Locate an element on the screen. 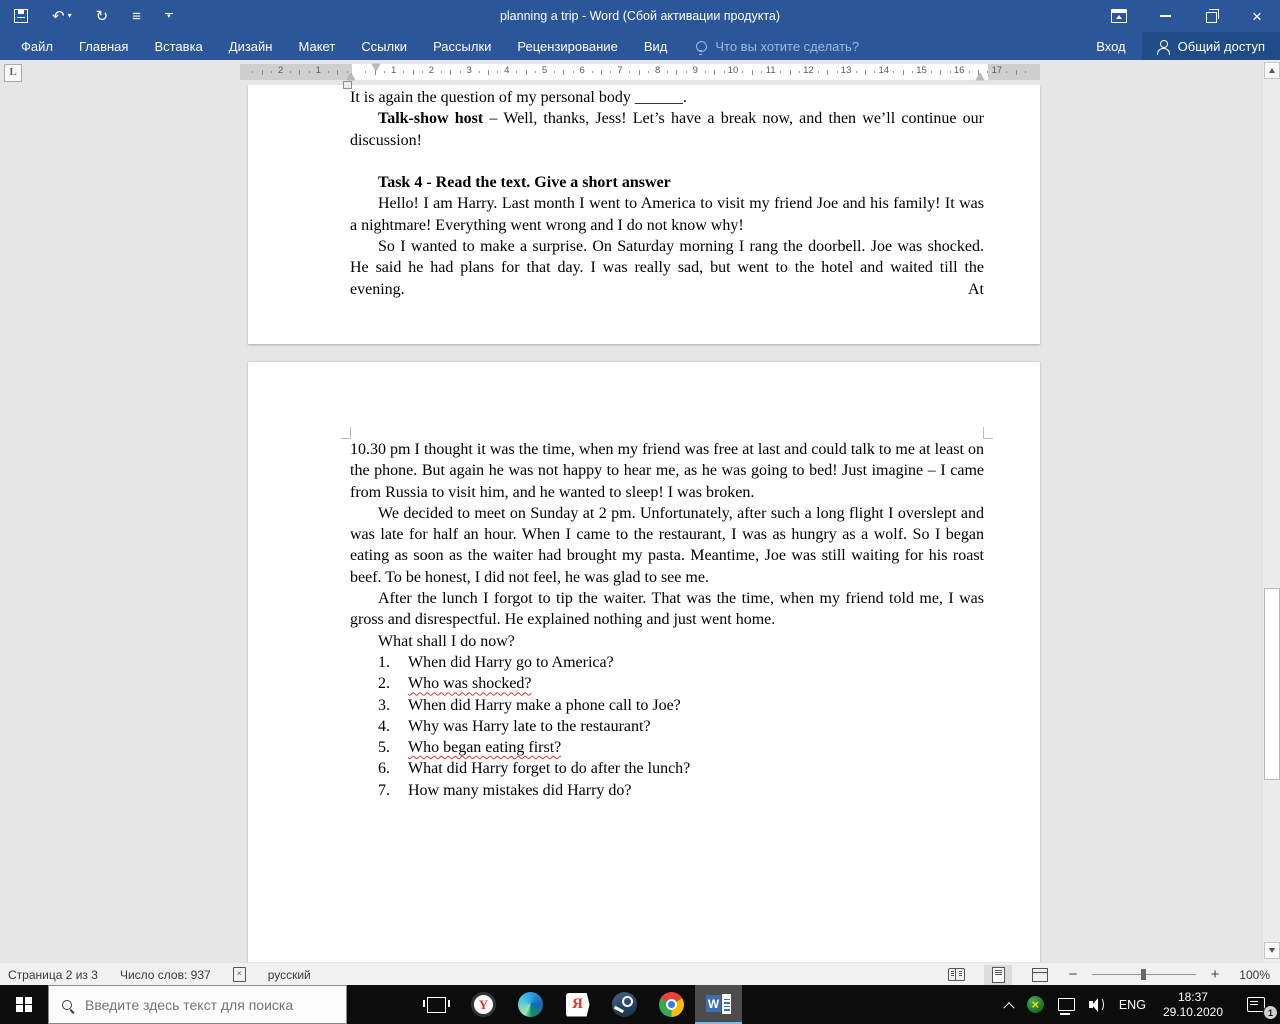 The image size is (1280, 1024). ribbon-right-group: Вход Общий доступ is located at coordinates (1180, 46).